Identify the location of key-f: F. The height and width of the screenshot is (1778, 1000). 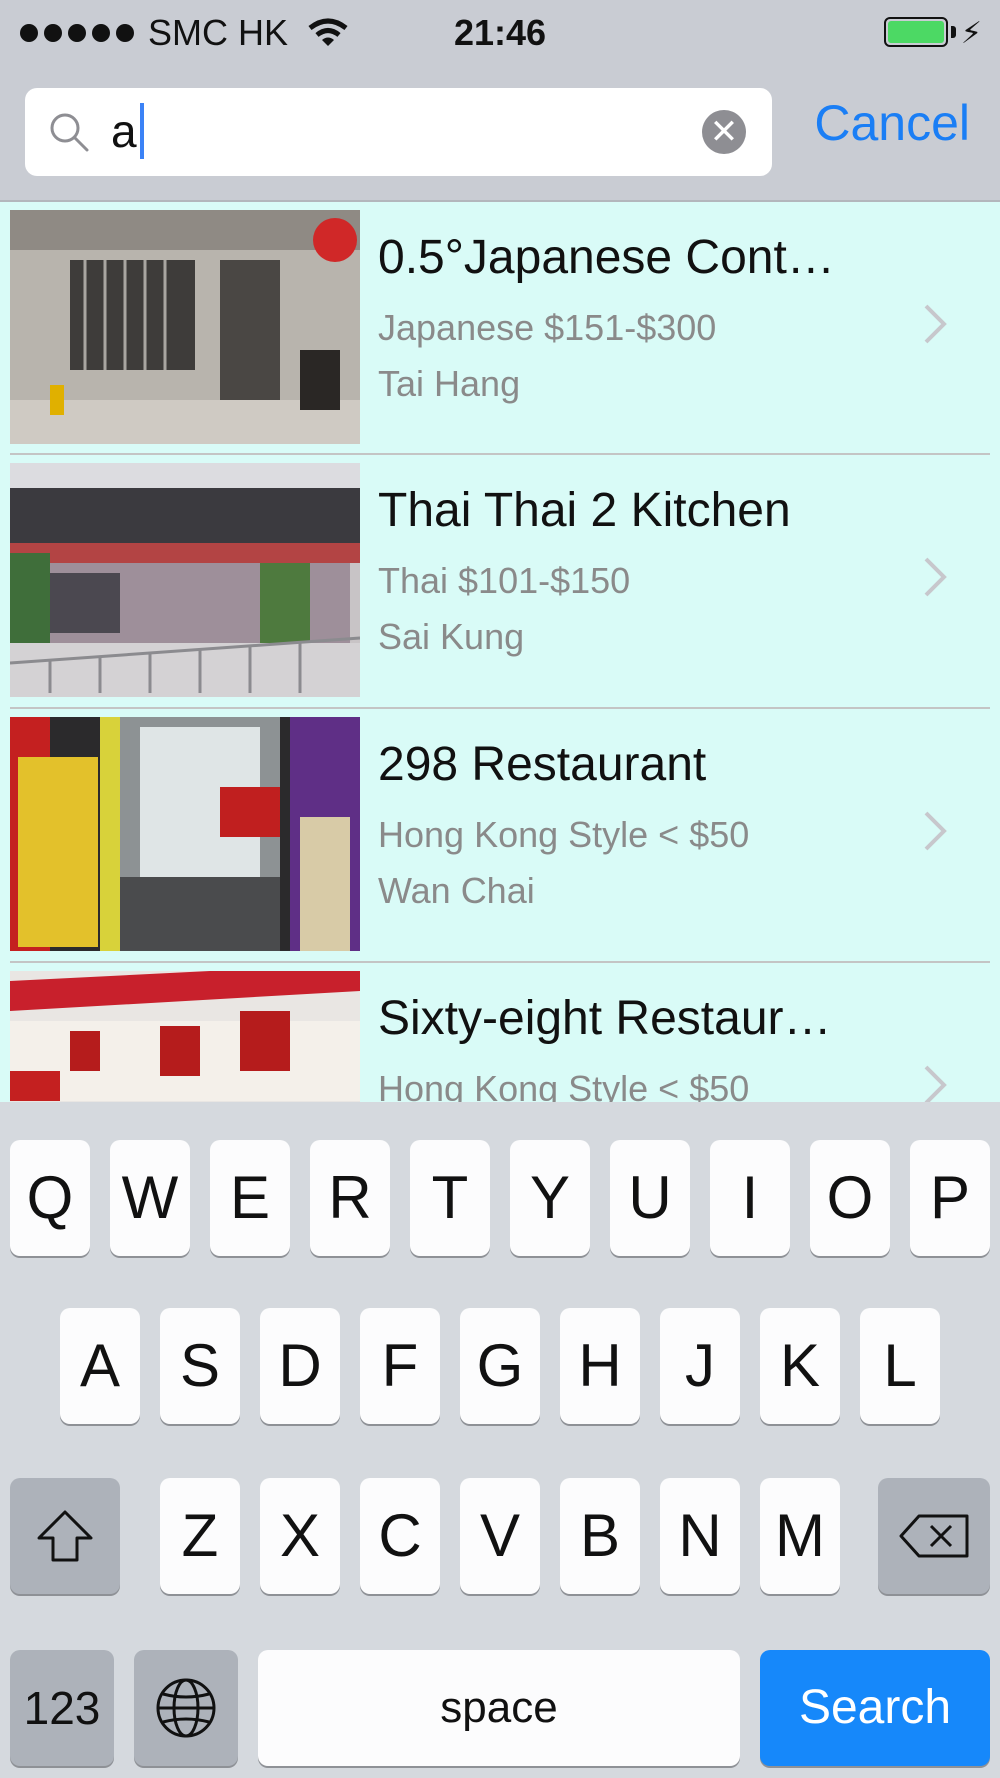
(400, 1366).